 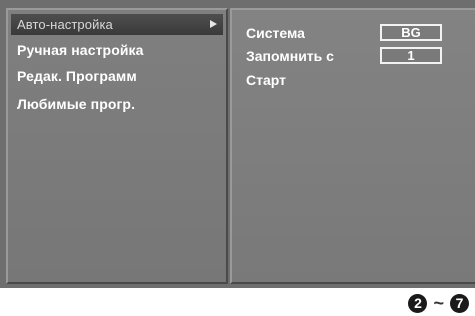 What do you see at coordinates (117, 24) in the screenshot?
I see `menu-item-auto-tuning: Авто-настройка` at bounding box center [117, 24].